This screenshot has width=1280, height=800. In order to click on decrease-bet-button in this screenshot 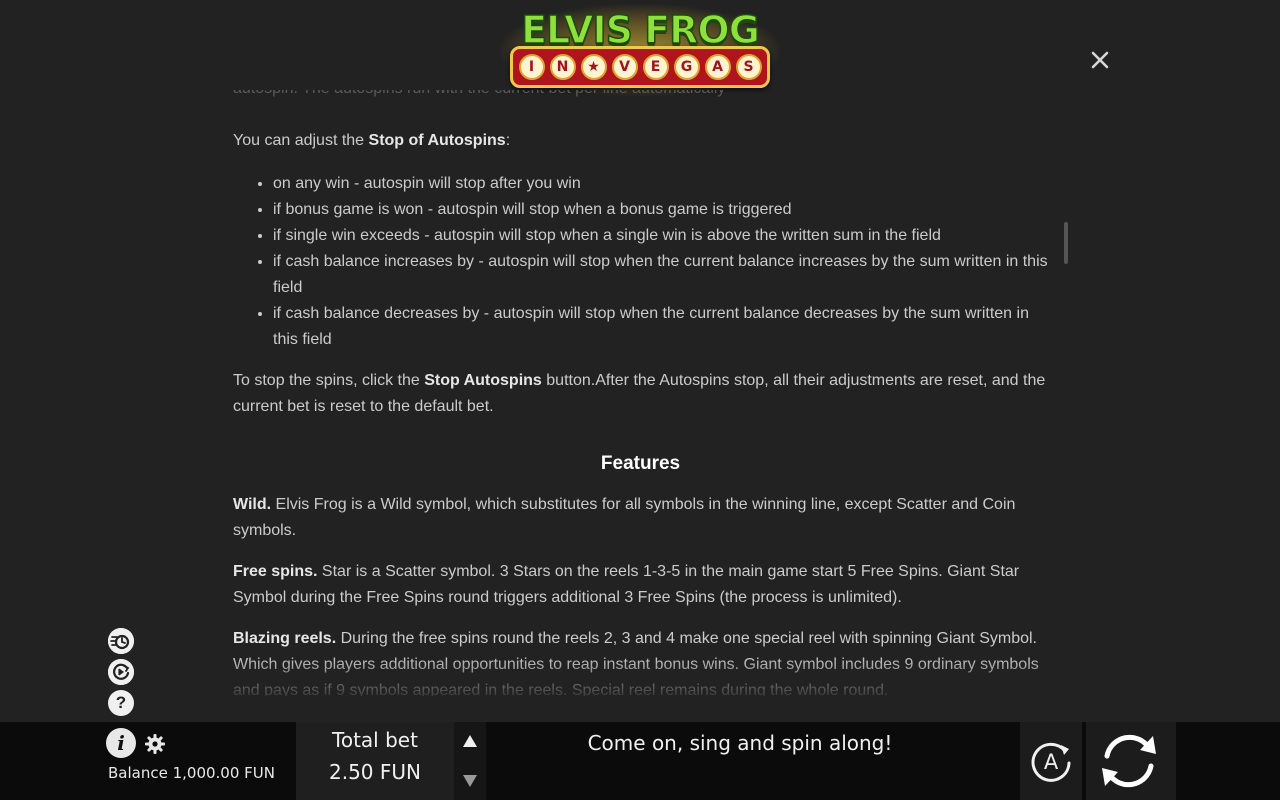, I will do `click(470, 781)`.